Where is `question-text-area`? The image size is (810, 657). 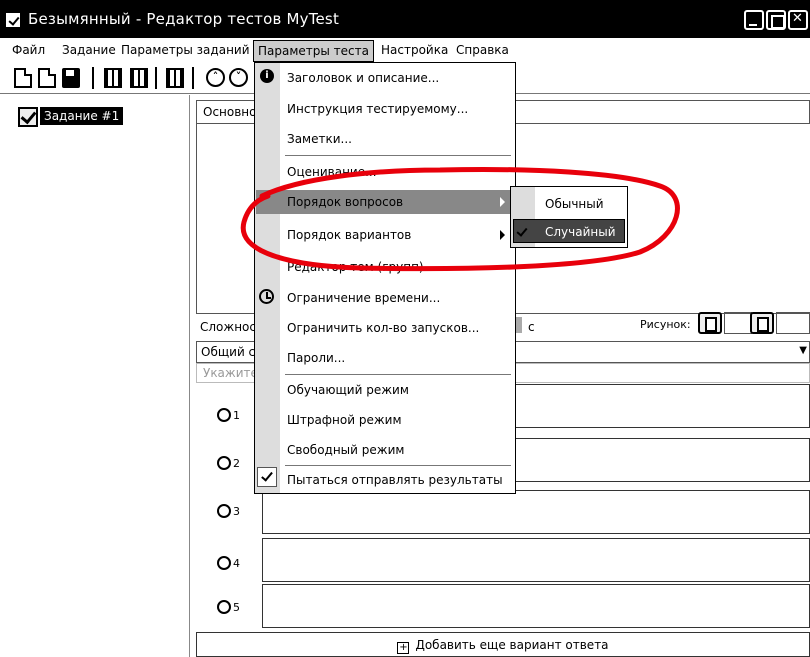 question-text-area is located at coordinates (226, 219).